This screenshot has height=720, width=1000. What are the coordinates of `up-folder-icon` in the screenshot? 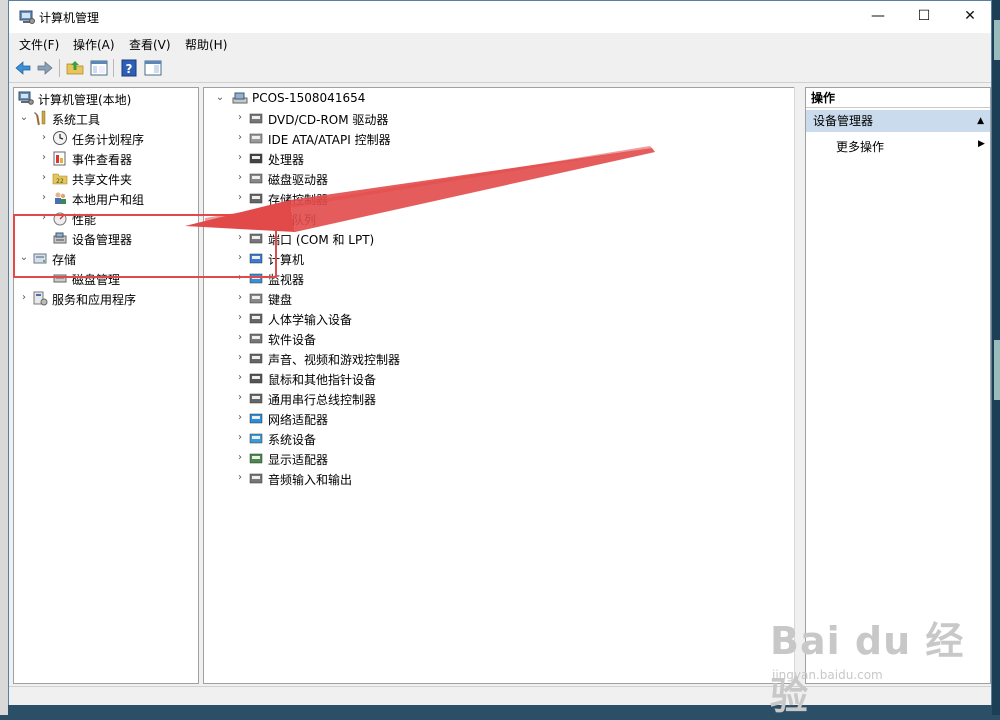 It's located at (75, 68).